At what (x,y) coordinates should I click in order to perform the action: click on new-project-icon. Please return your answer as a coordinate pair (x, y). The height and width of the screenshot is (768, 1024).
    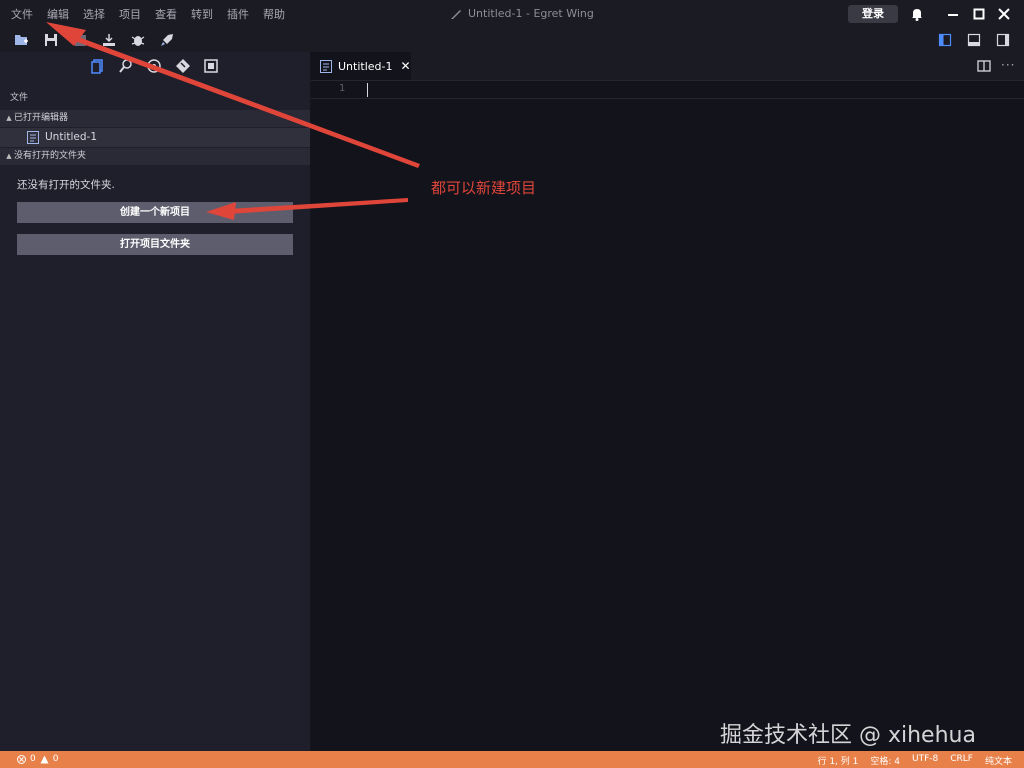
    Looking at the image, I should click on (21, 40).